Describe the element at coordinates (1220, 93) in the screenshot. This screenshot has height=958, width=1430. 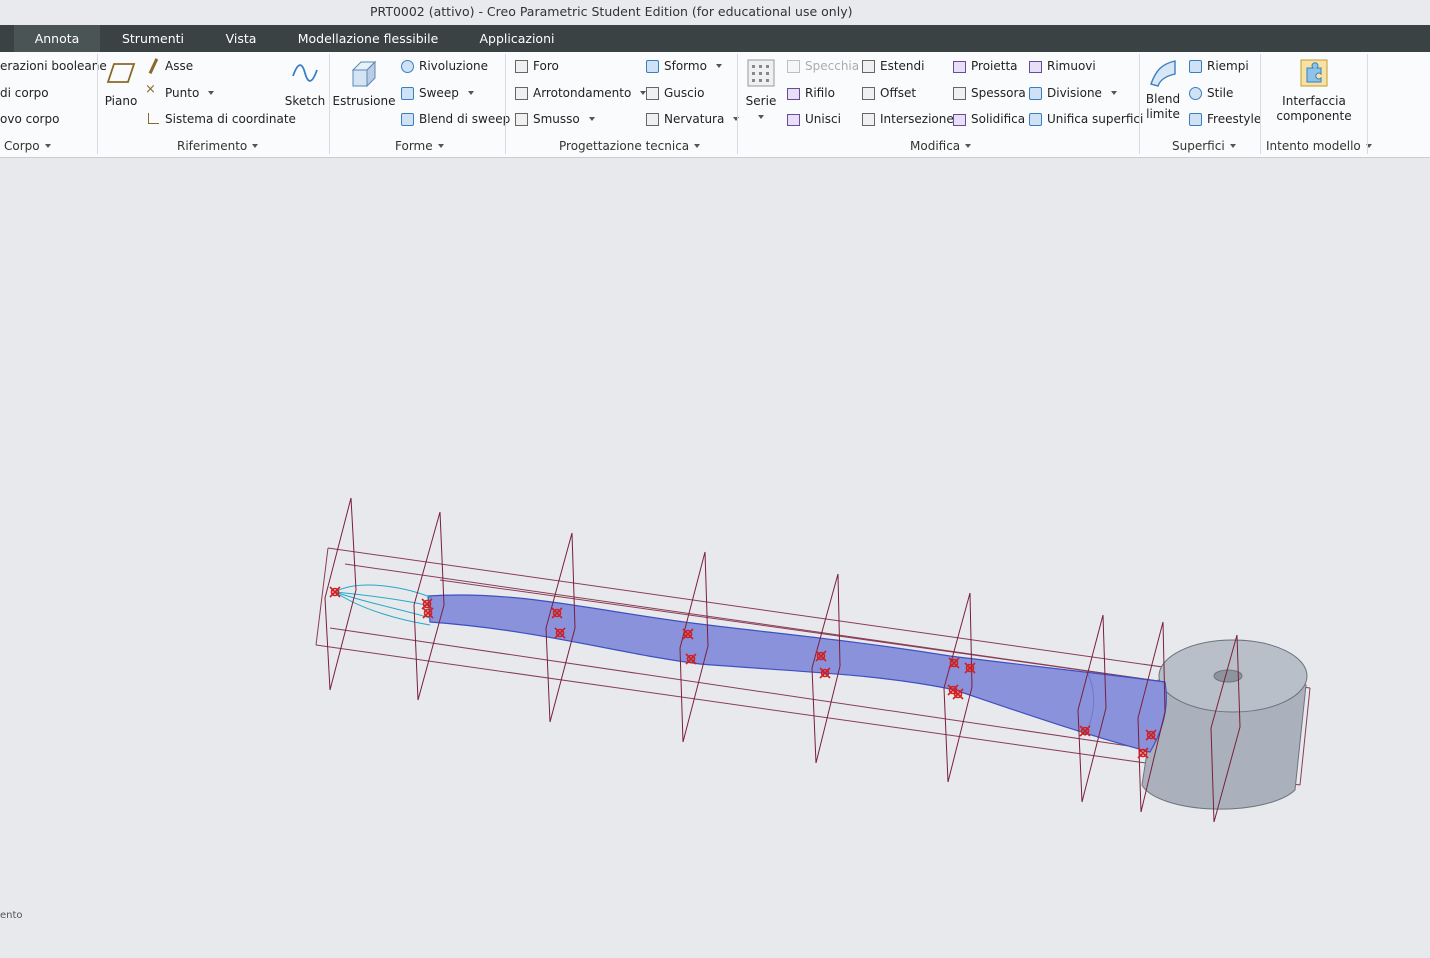
I see `stile-label: Stile` at that location.